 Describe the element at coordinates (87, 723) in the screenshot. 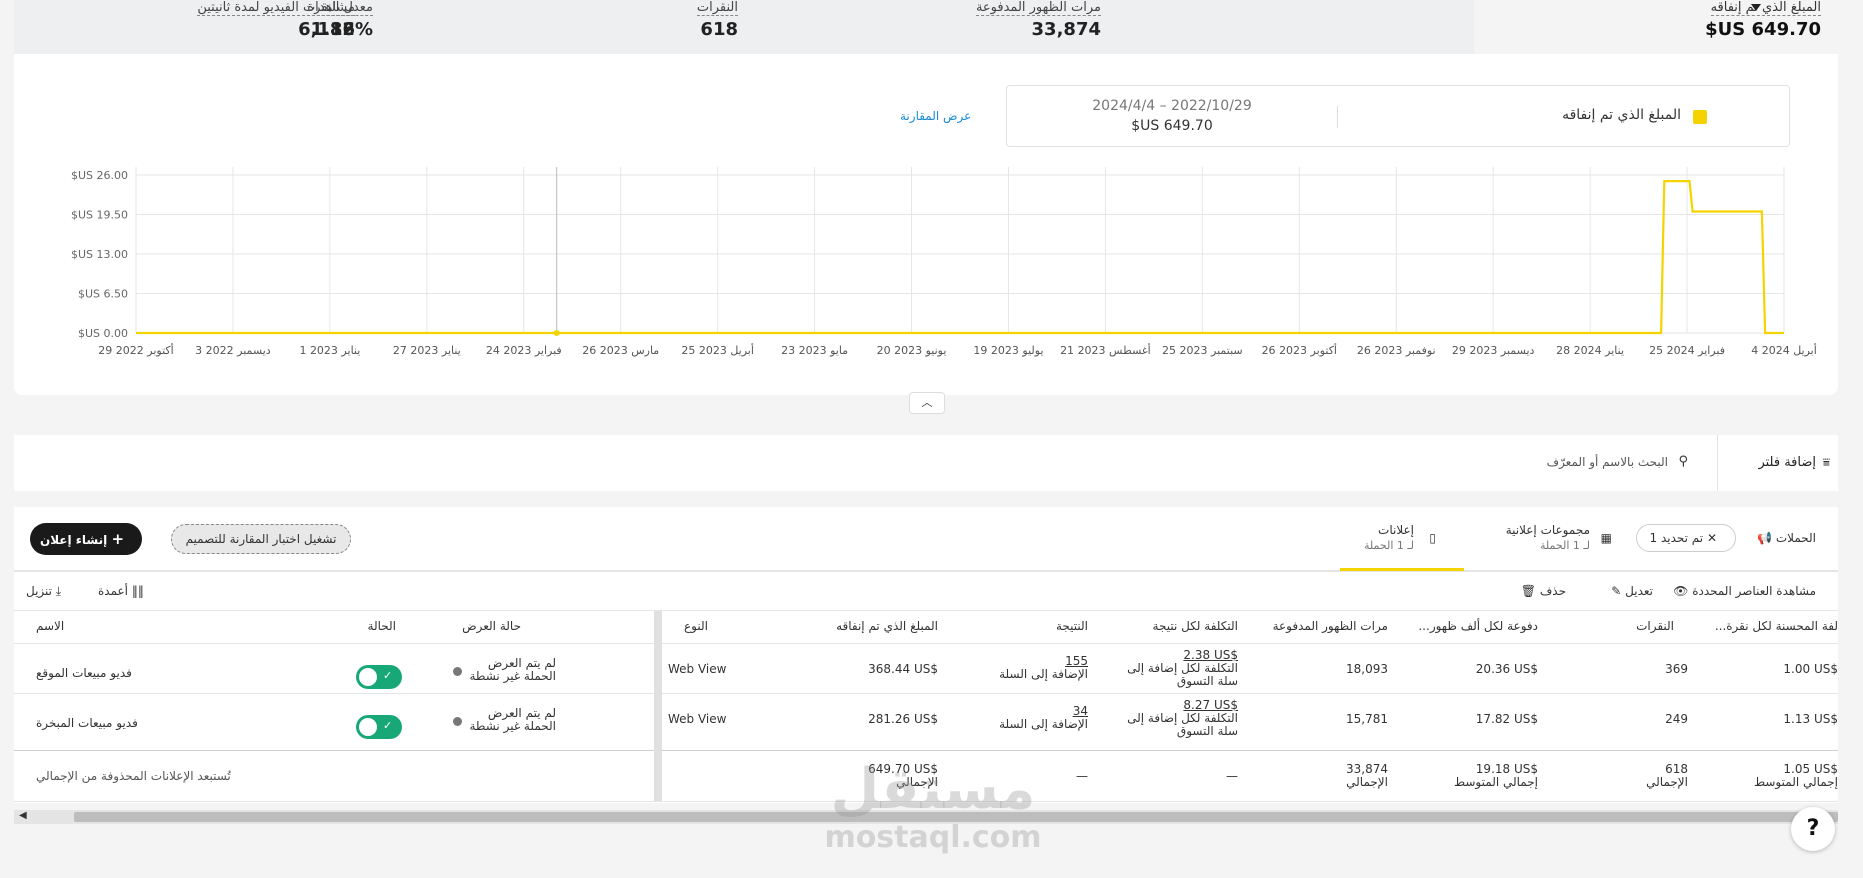

I see `cell-name: فديو مبيعات المبخرة` at that location.